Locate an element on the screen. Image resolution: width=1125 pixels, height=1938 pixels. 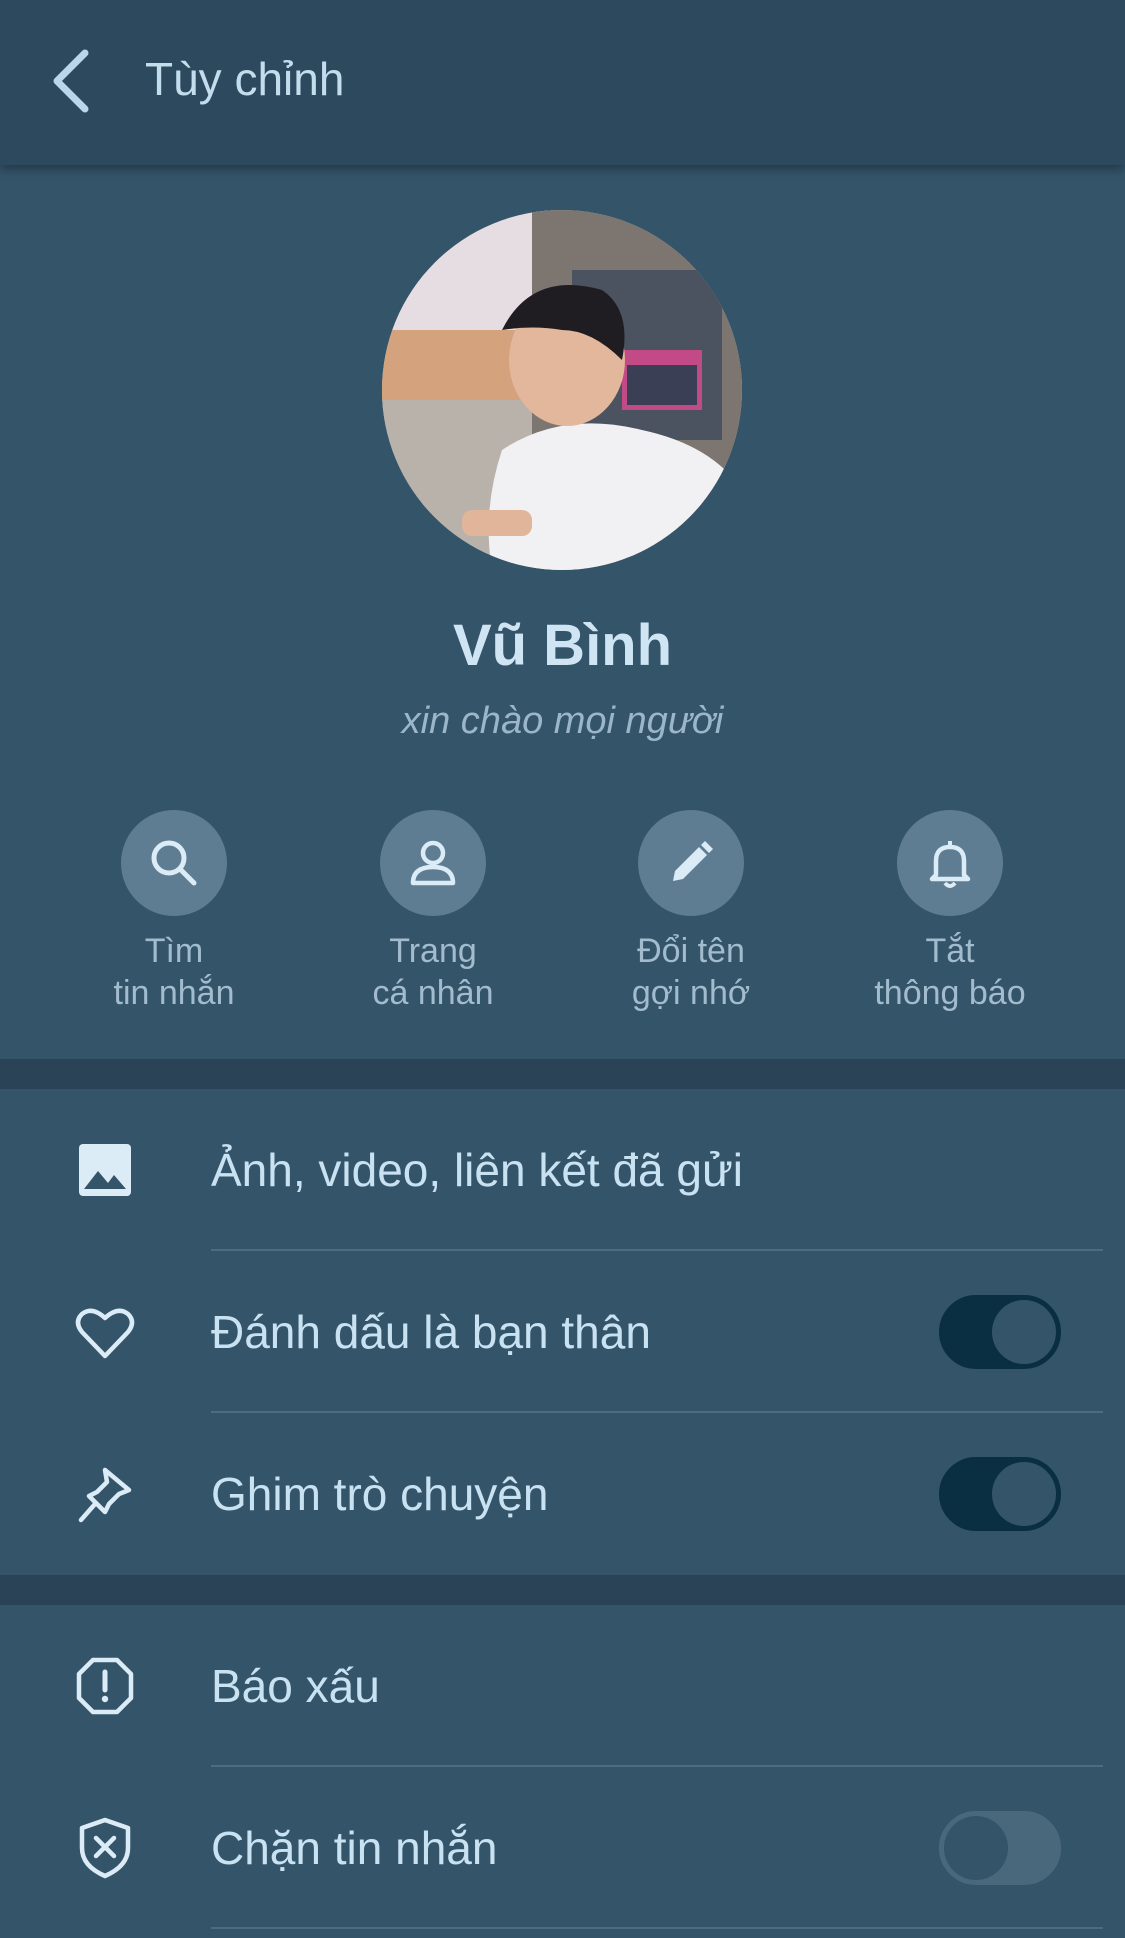
search-icon is located at coordinates (174, 863).